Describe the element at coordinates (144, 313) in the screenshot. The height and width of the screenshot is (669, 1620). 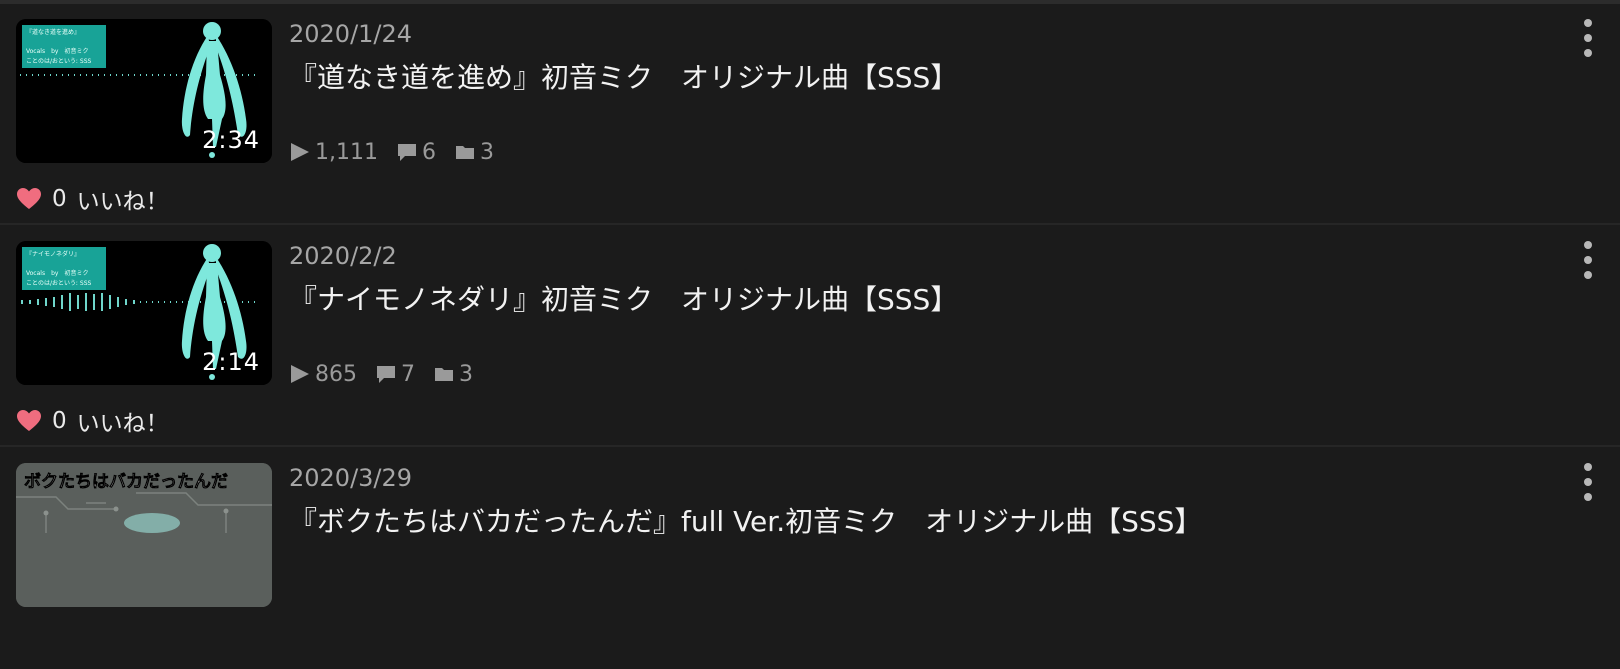
I see `video-thumbnail: 『ナイモノネダリ』 Vocals by 初音ミク ことのは/おというː SSS` at that location.